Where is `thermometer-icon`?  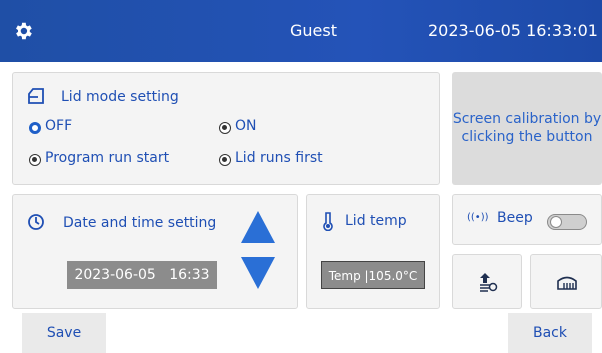 thermometer-icon is located at coordinates (328, 221).